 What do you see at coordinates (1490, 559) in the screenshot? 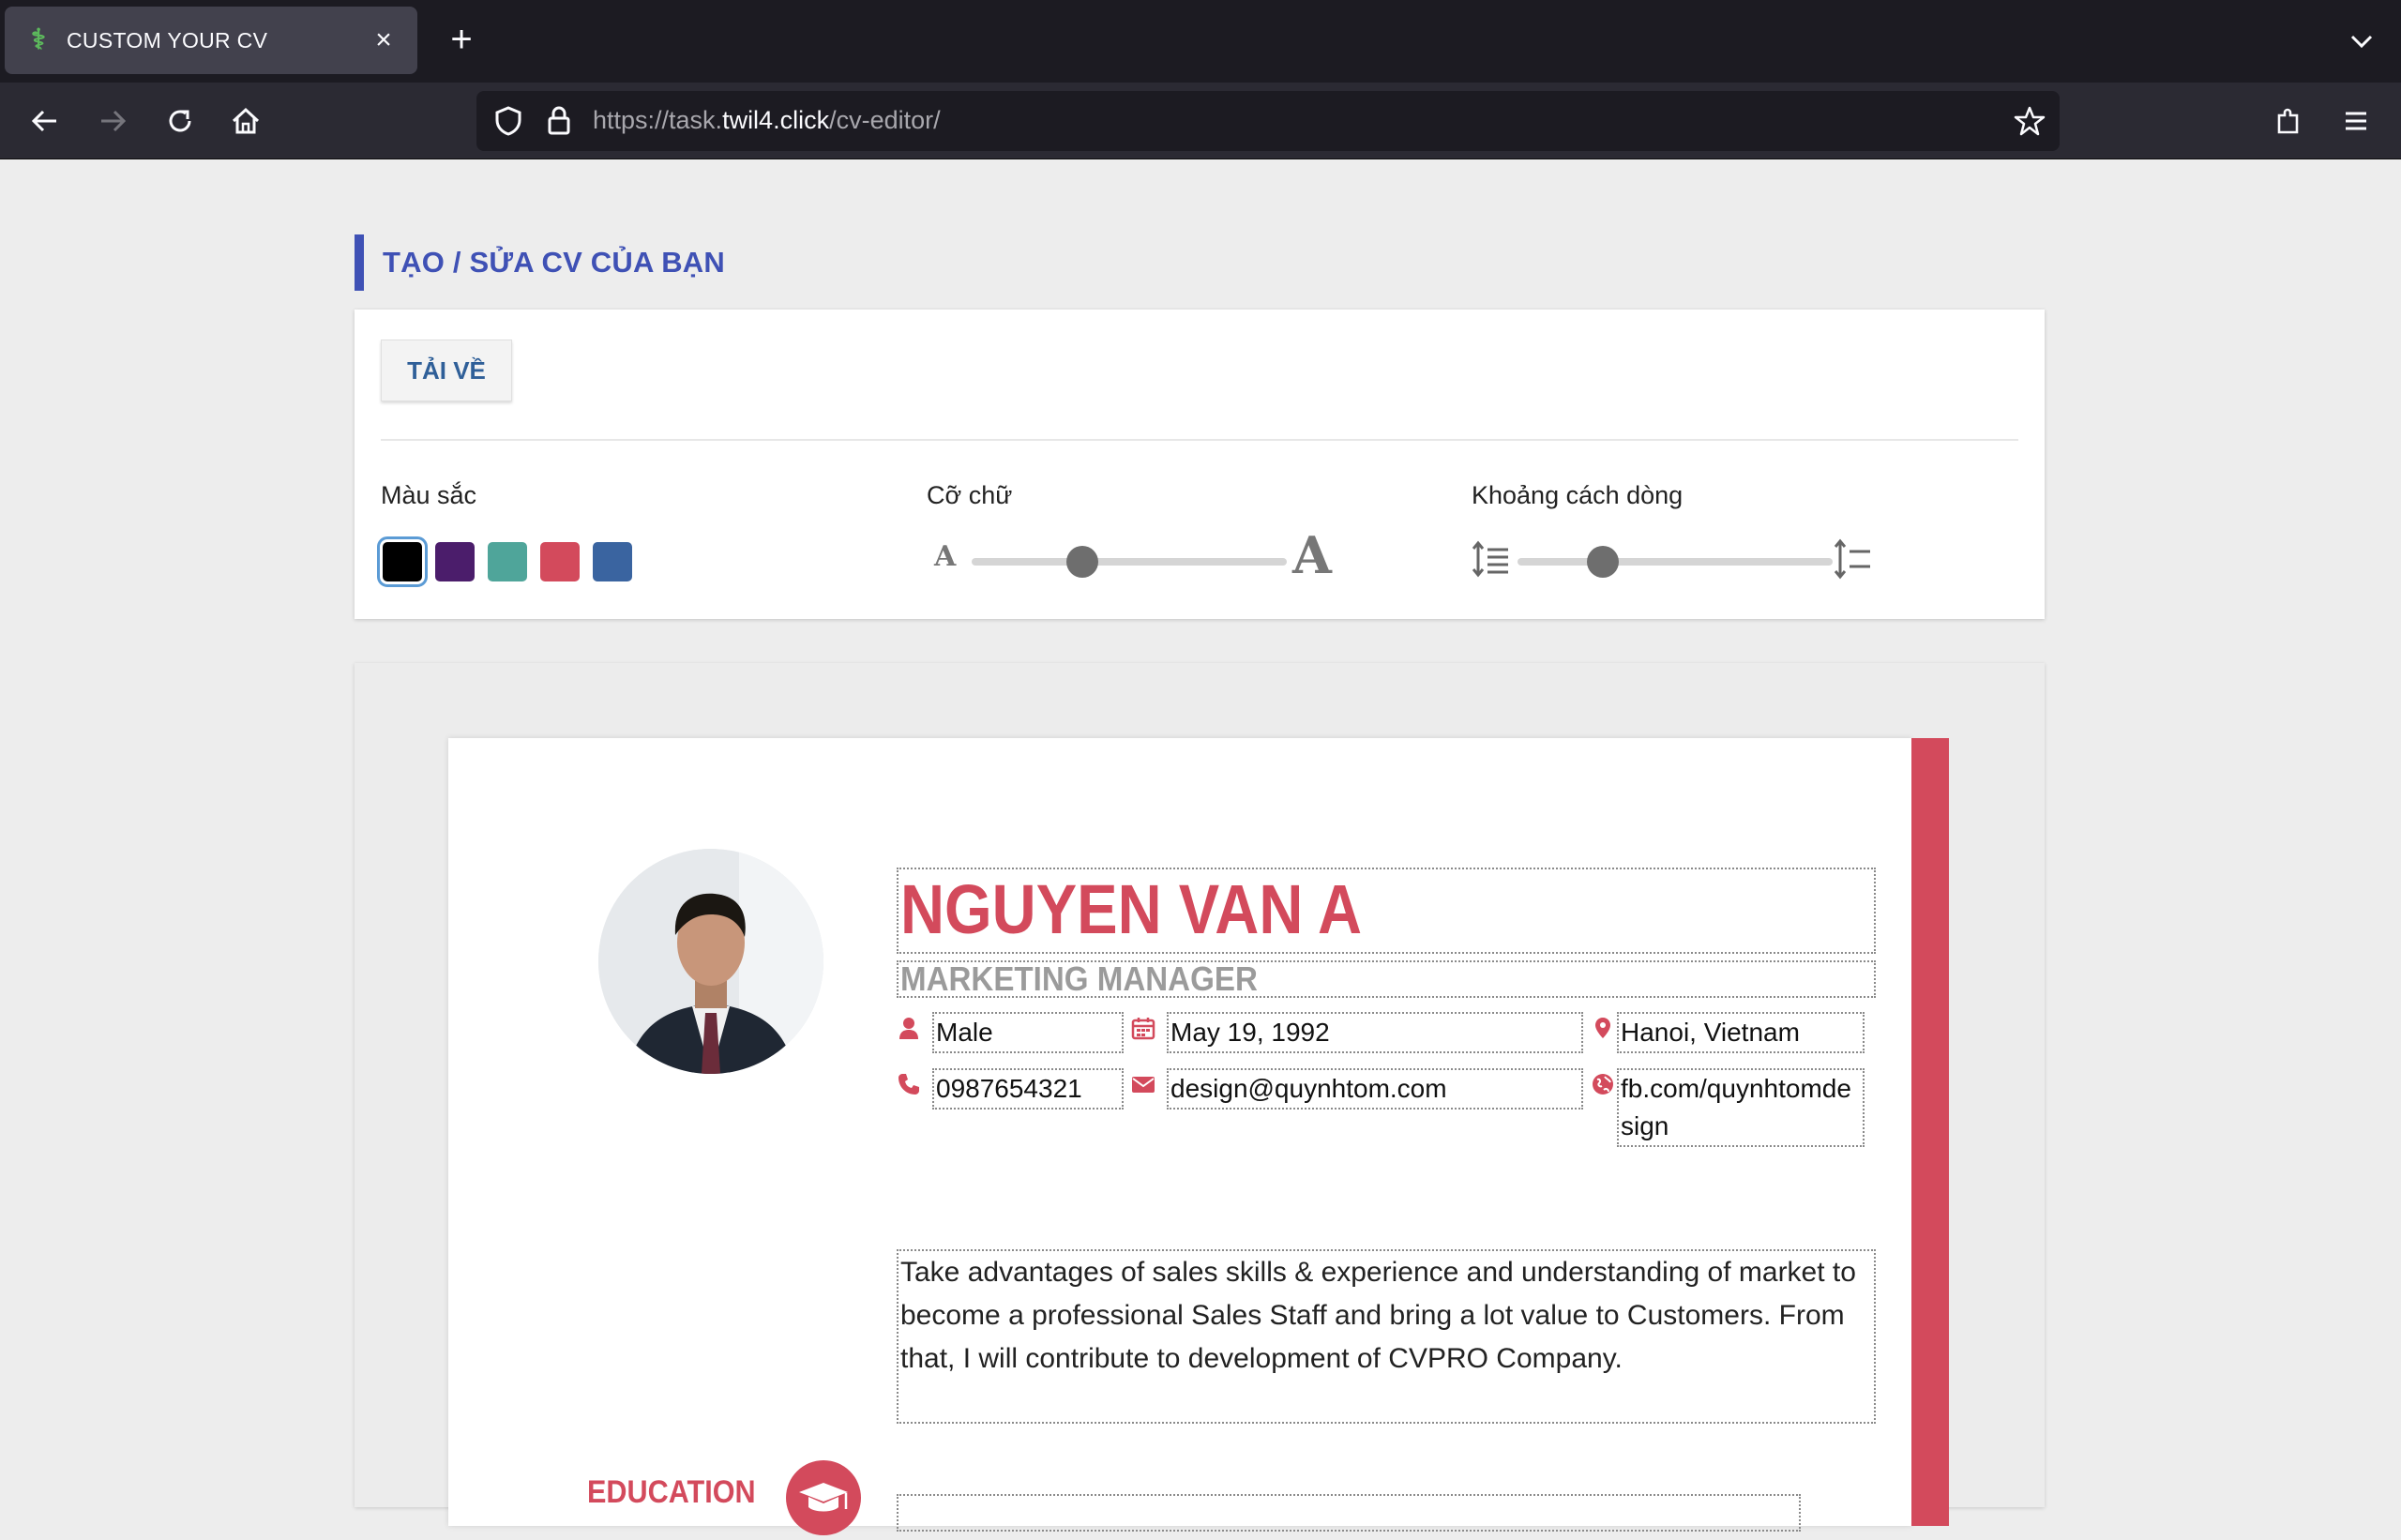
I see `line-height-decrease-icon` at bounding box center [1490, 559].